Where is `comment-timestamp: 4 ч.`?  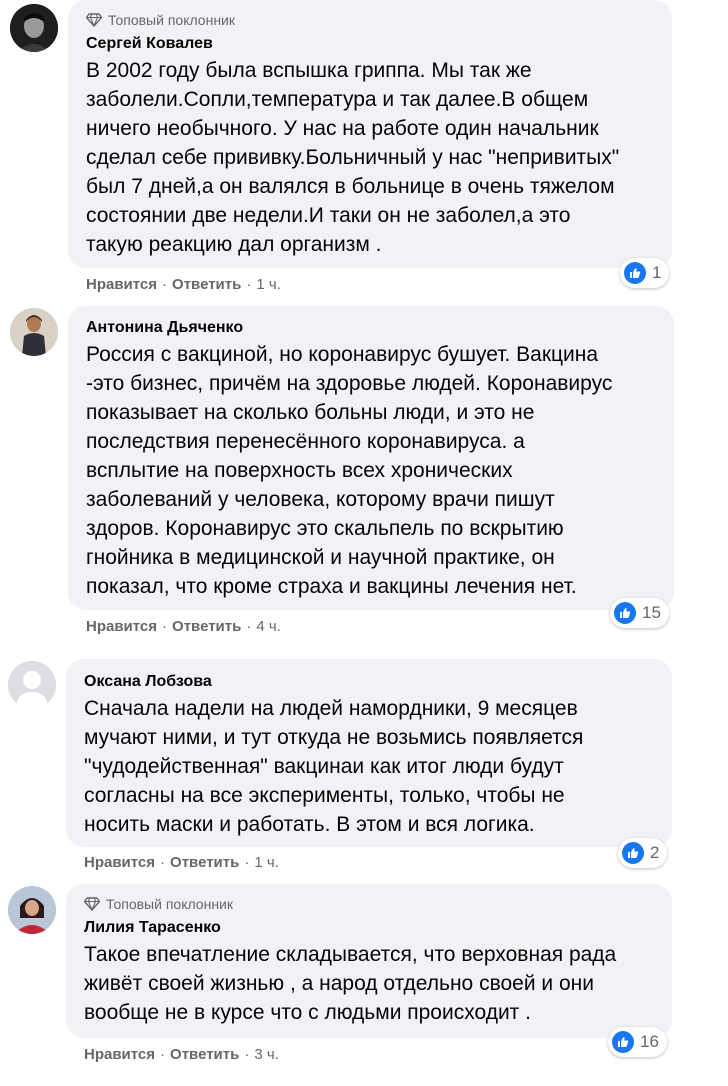 comment-timestamp: 4 ч. is located at coordinates (268, 626).